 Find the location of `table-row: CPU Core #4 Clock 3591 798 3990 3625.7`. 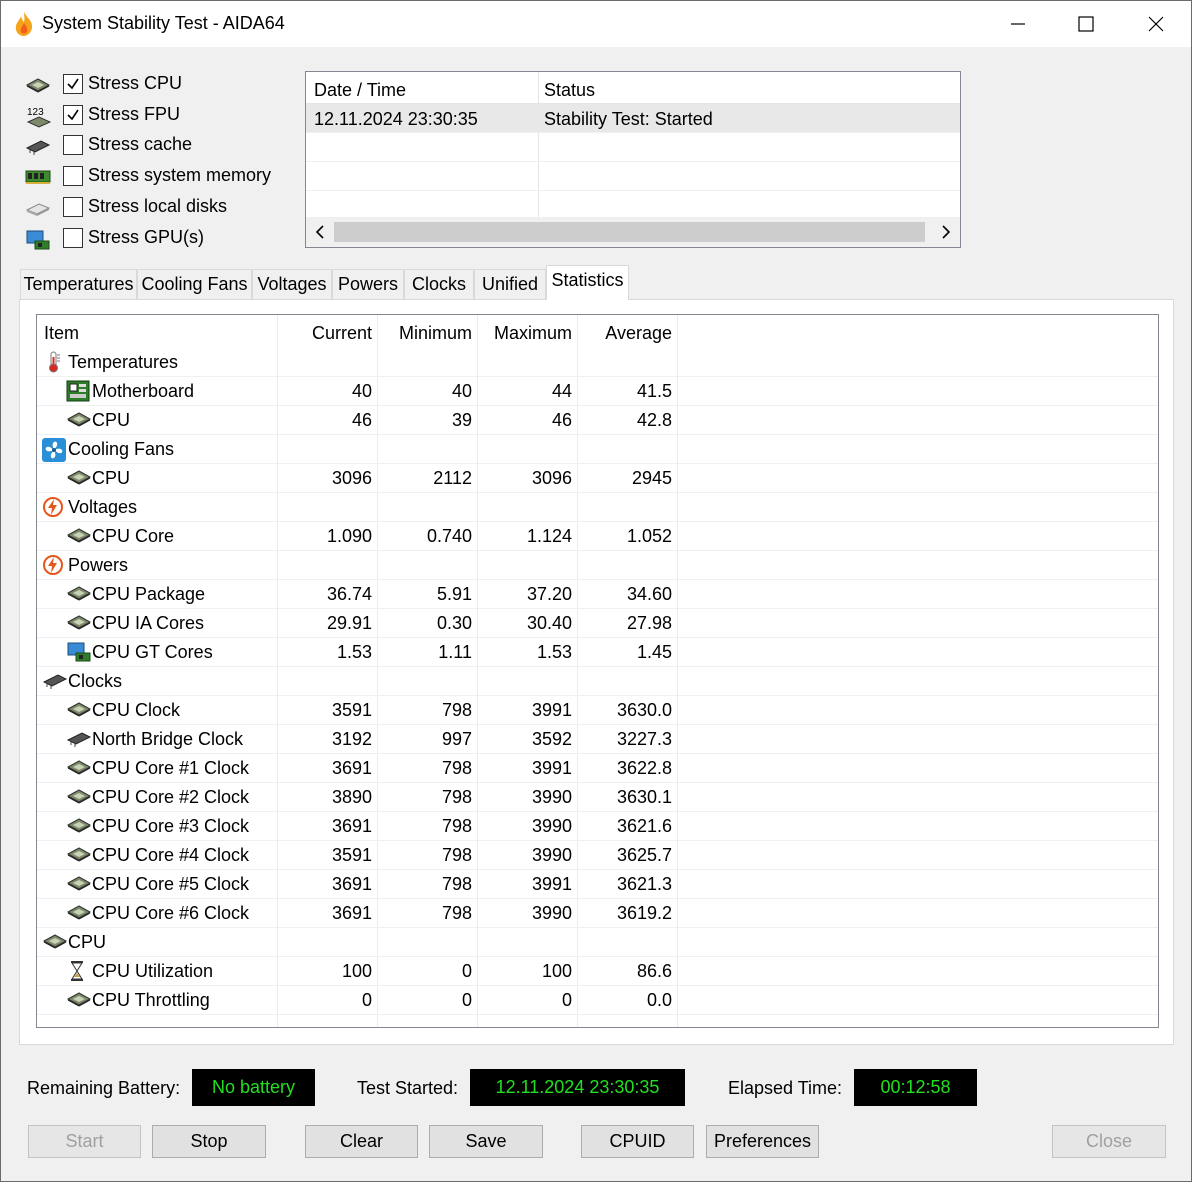

table-row: CPU Core #4 Clock 3591 798 3990 3625.7 is located at coordinates (597, 855).